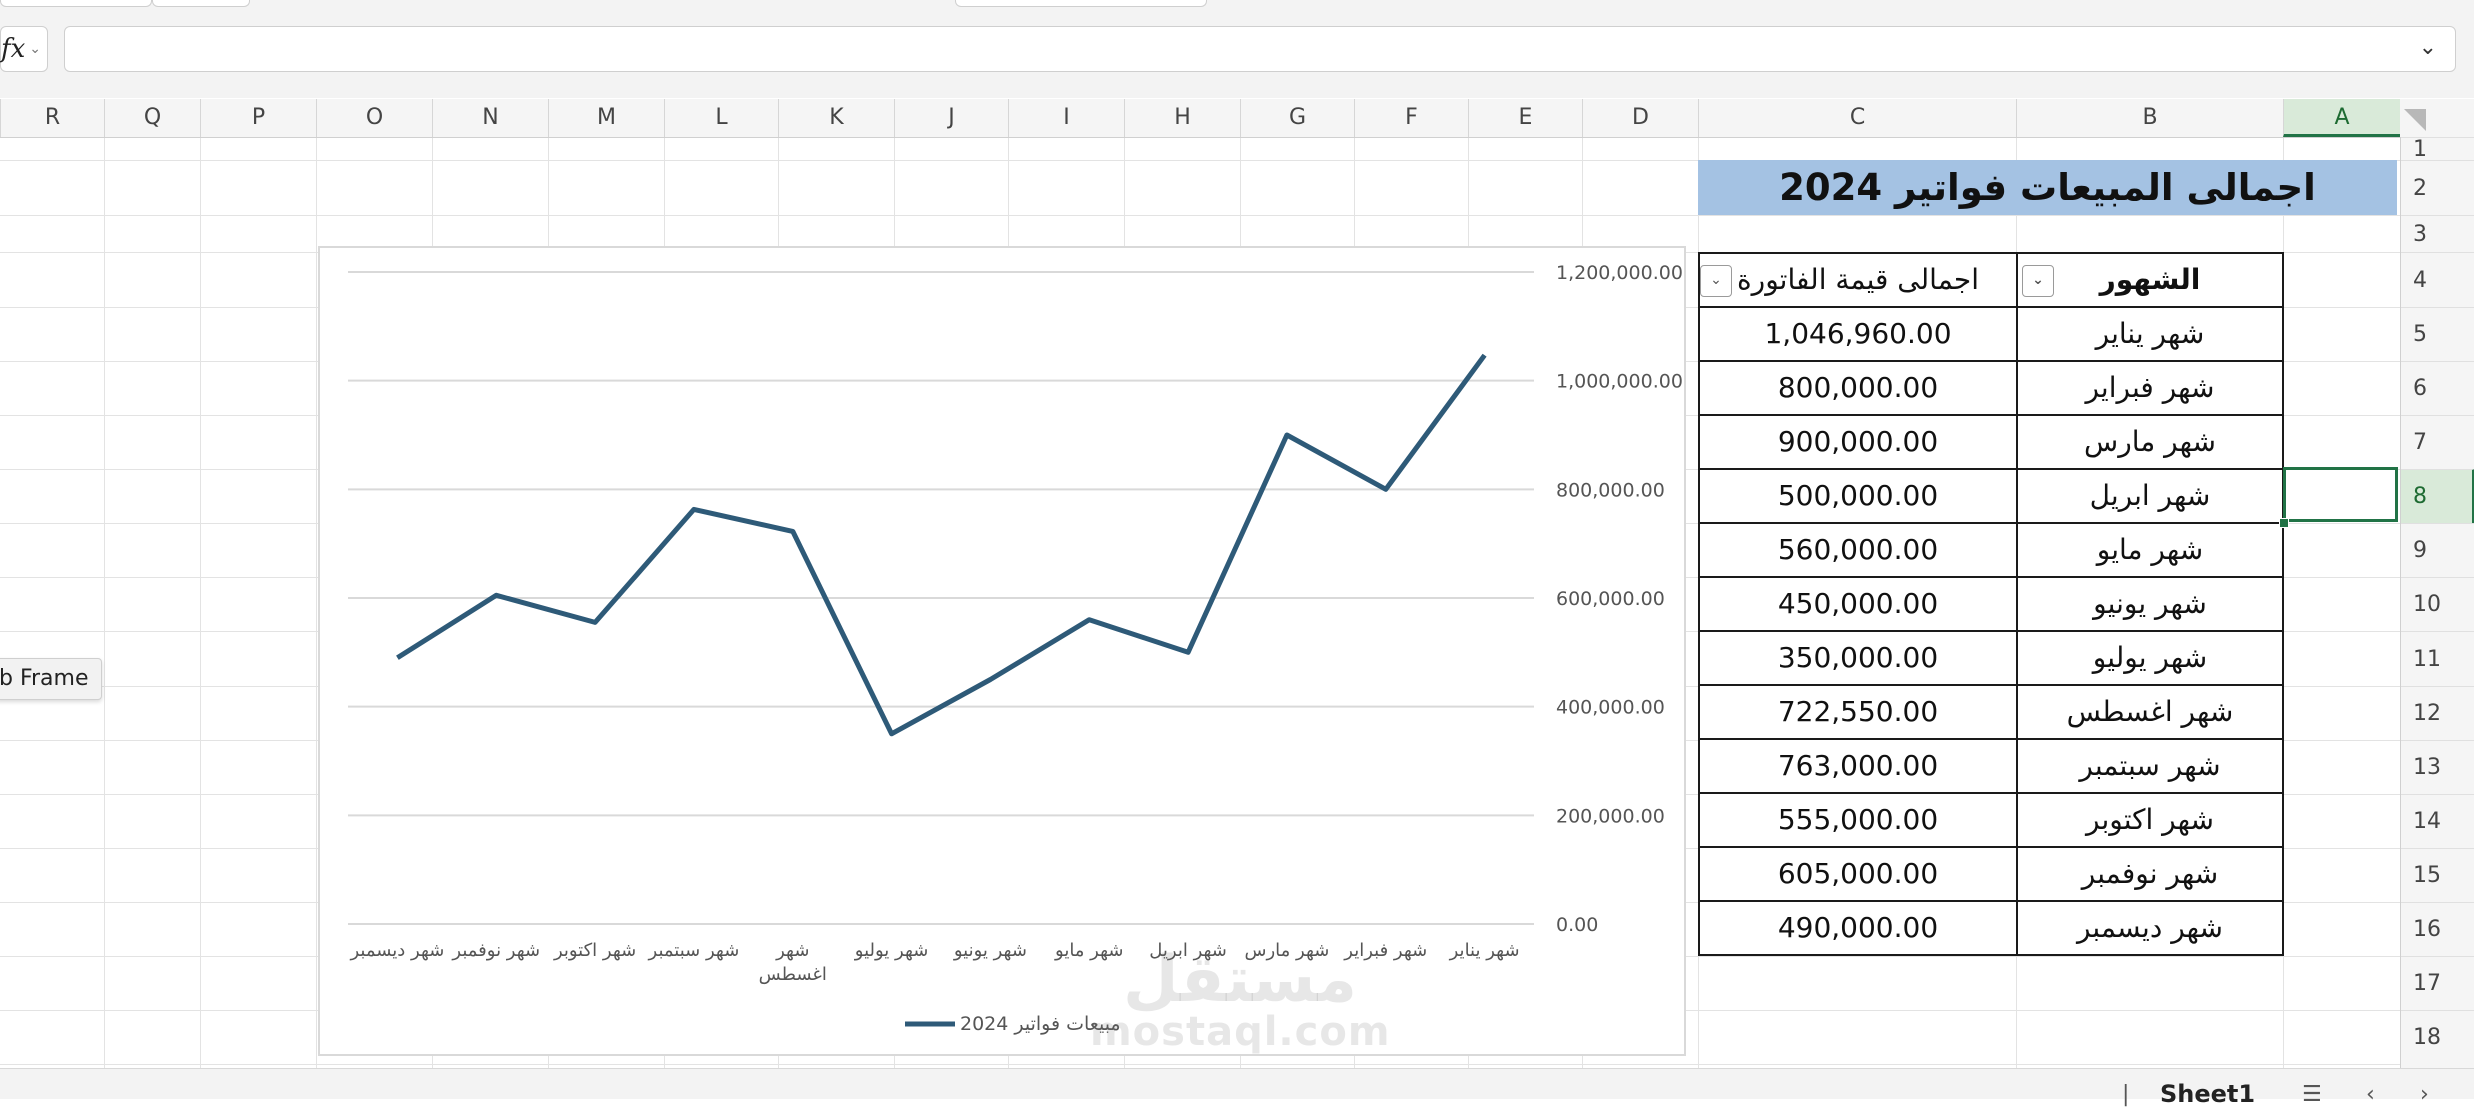 This screenshot has height=1108, width=2474. Describe the element at coordinates (2341, 118) in the screenshot. I see `column-header-a: A` at that location.